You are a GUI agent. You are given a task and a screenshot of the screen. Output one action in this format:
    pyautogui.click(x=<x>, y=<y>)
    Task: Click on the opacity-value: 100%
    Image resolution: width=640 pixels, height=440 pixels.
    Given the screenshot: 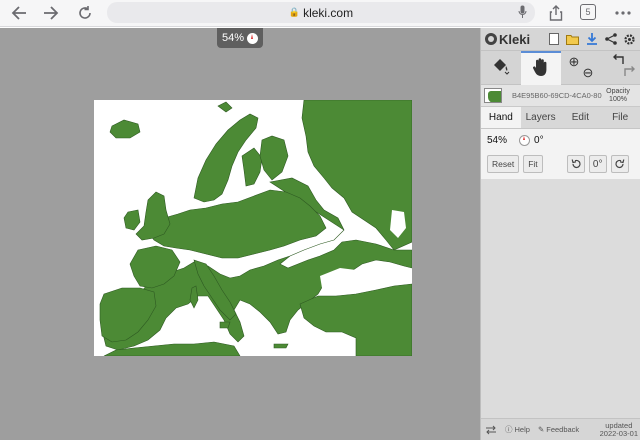 What is the action you would take?
    pyautogui.click(x=618, y=99)
    